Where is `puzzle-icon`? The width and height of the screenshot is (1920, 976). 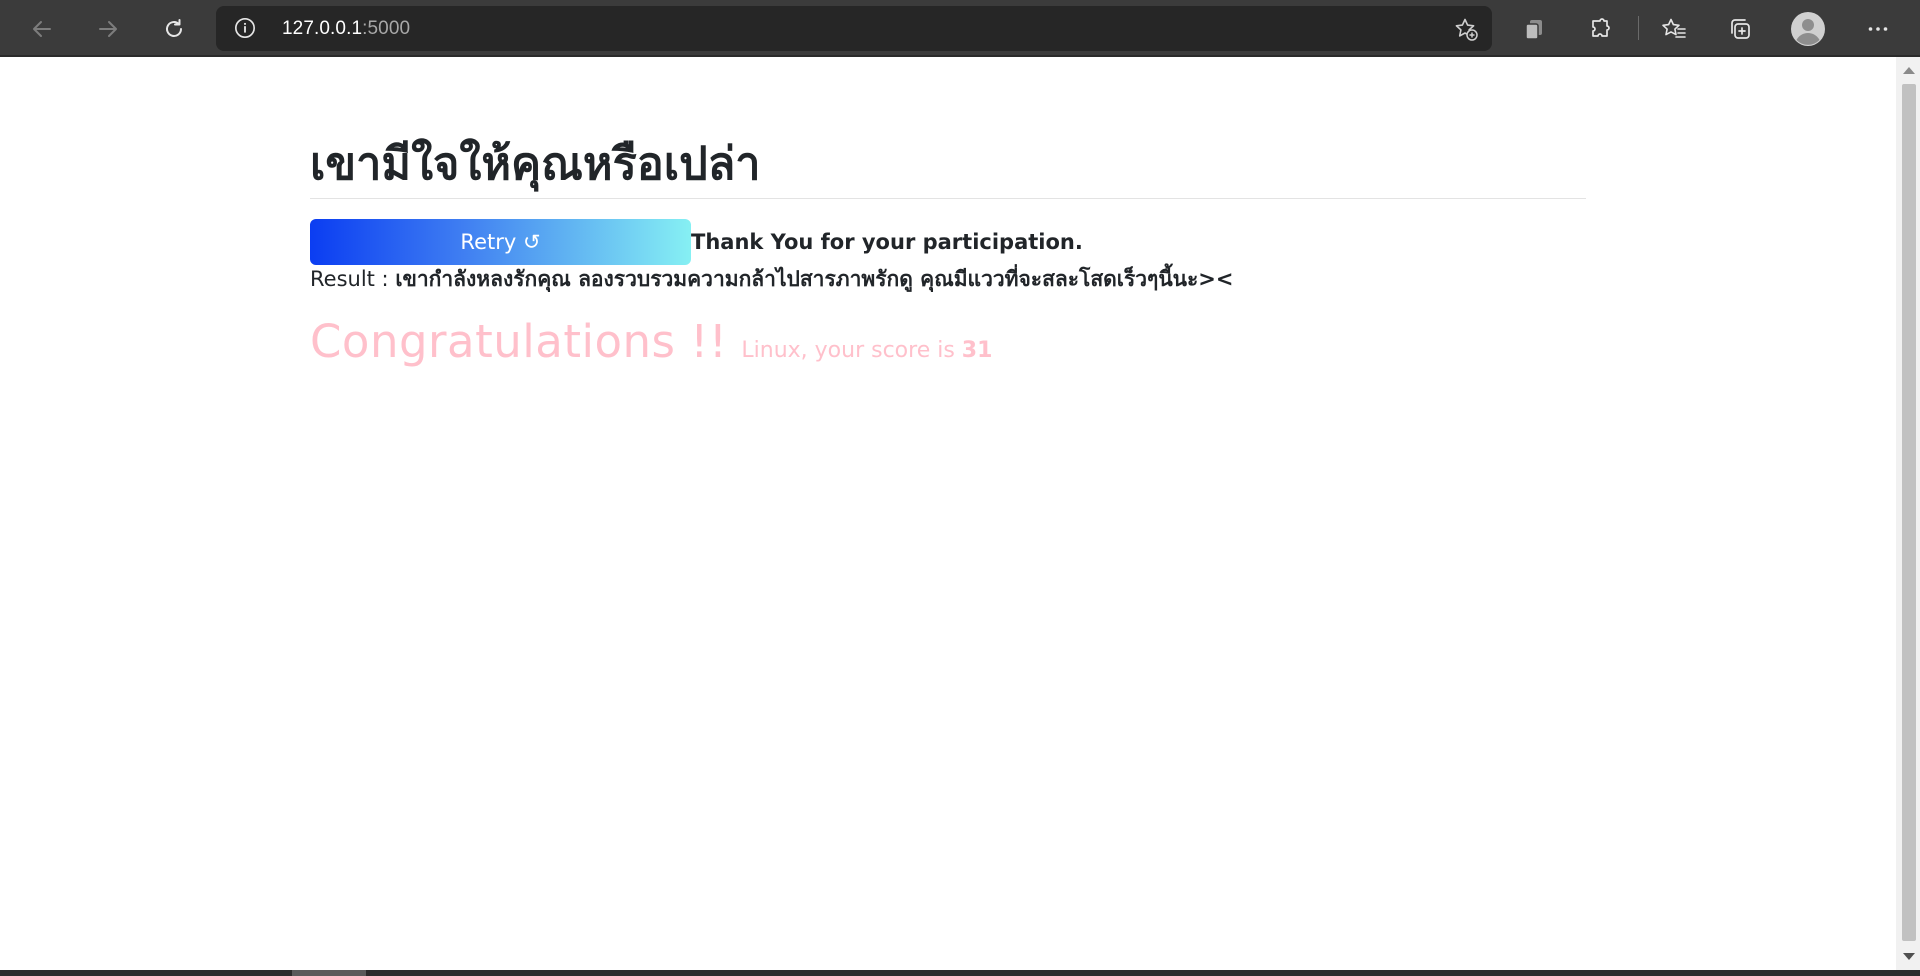 puzzle-icon is located at coordinates (1601, 27).